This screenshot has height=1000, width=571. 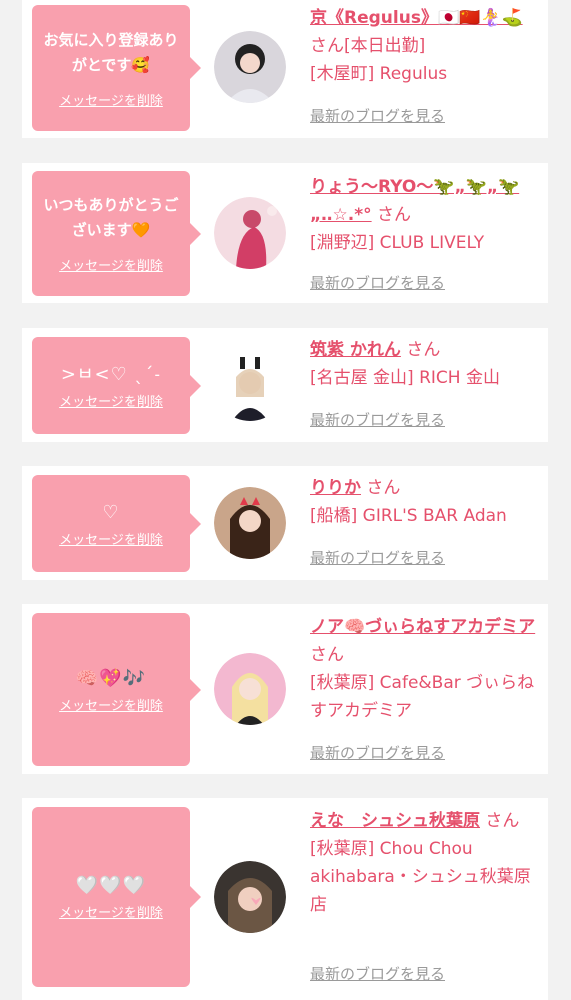 What do you see at coordinates (335, 488) in the screenshot?
I see `girl-name-link: りりか` at bounding box center [335, 488].